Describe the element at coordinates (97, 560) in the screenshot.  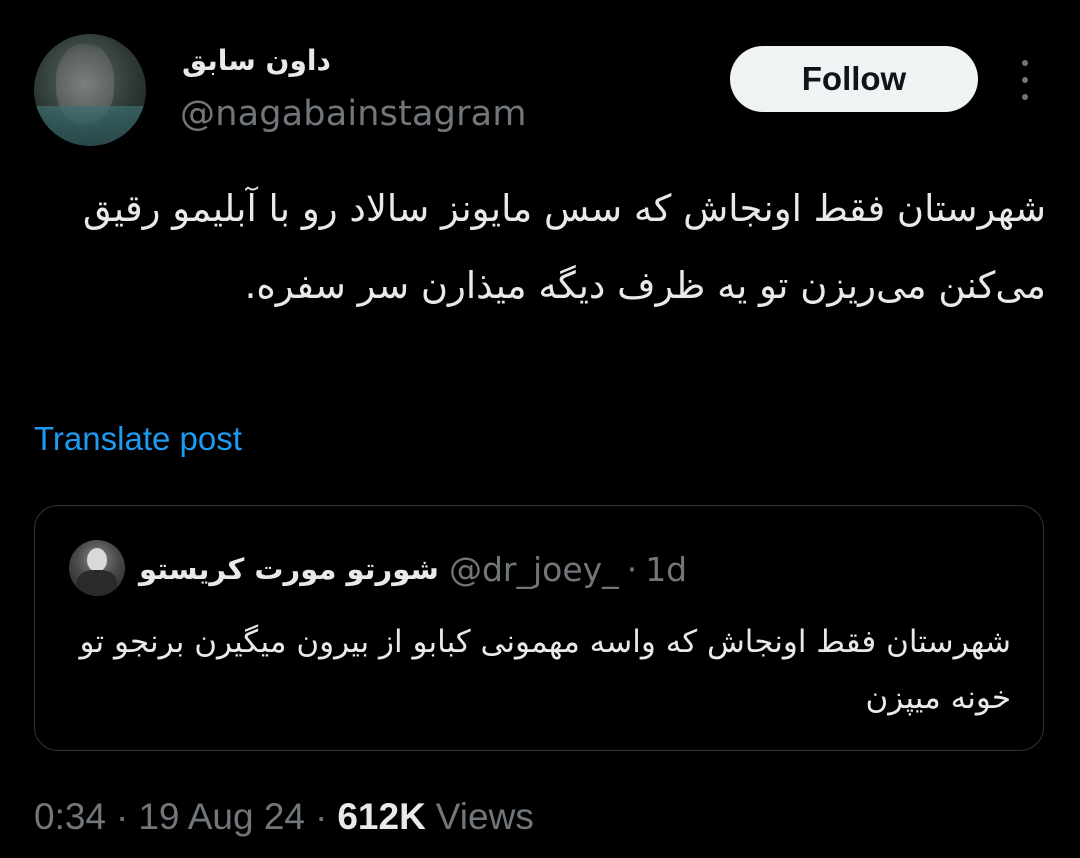
I see `avatar-head` at that location.